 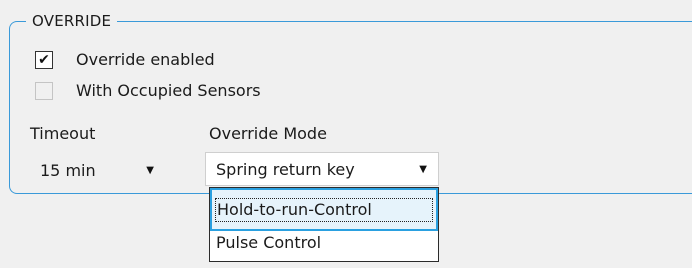 What do you see at coordinates (145, 59) in the screenshot?
I see `override-enabled-label: Override enabled` at bounding box center [145, 59].